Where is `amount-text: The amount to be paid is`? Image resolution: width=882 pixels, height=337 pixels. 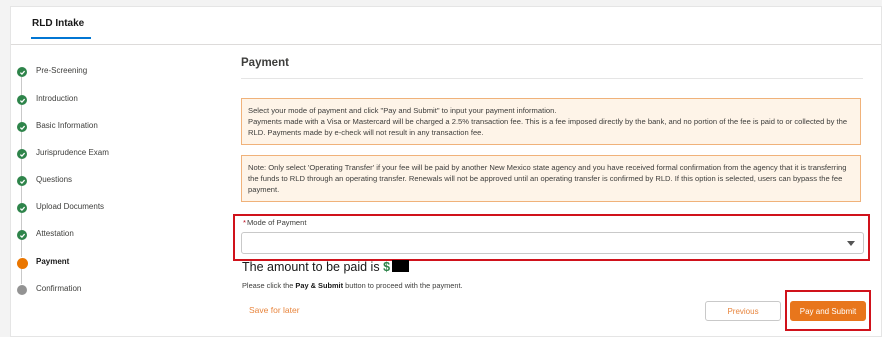 amount-text: The amount to be paid is is located at coordinates (311, 267).